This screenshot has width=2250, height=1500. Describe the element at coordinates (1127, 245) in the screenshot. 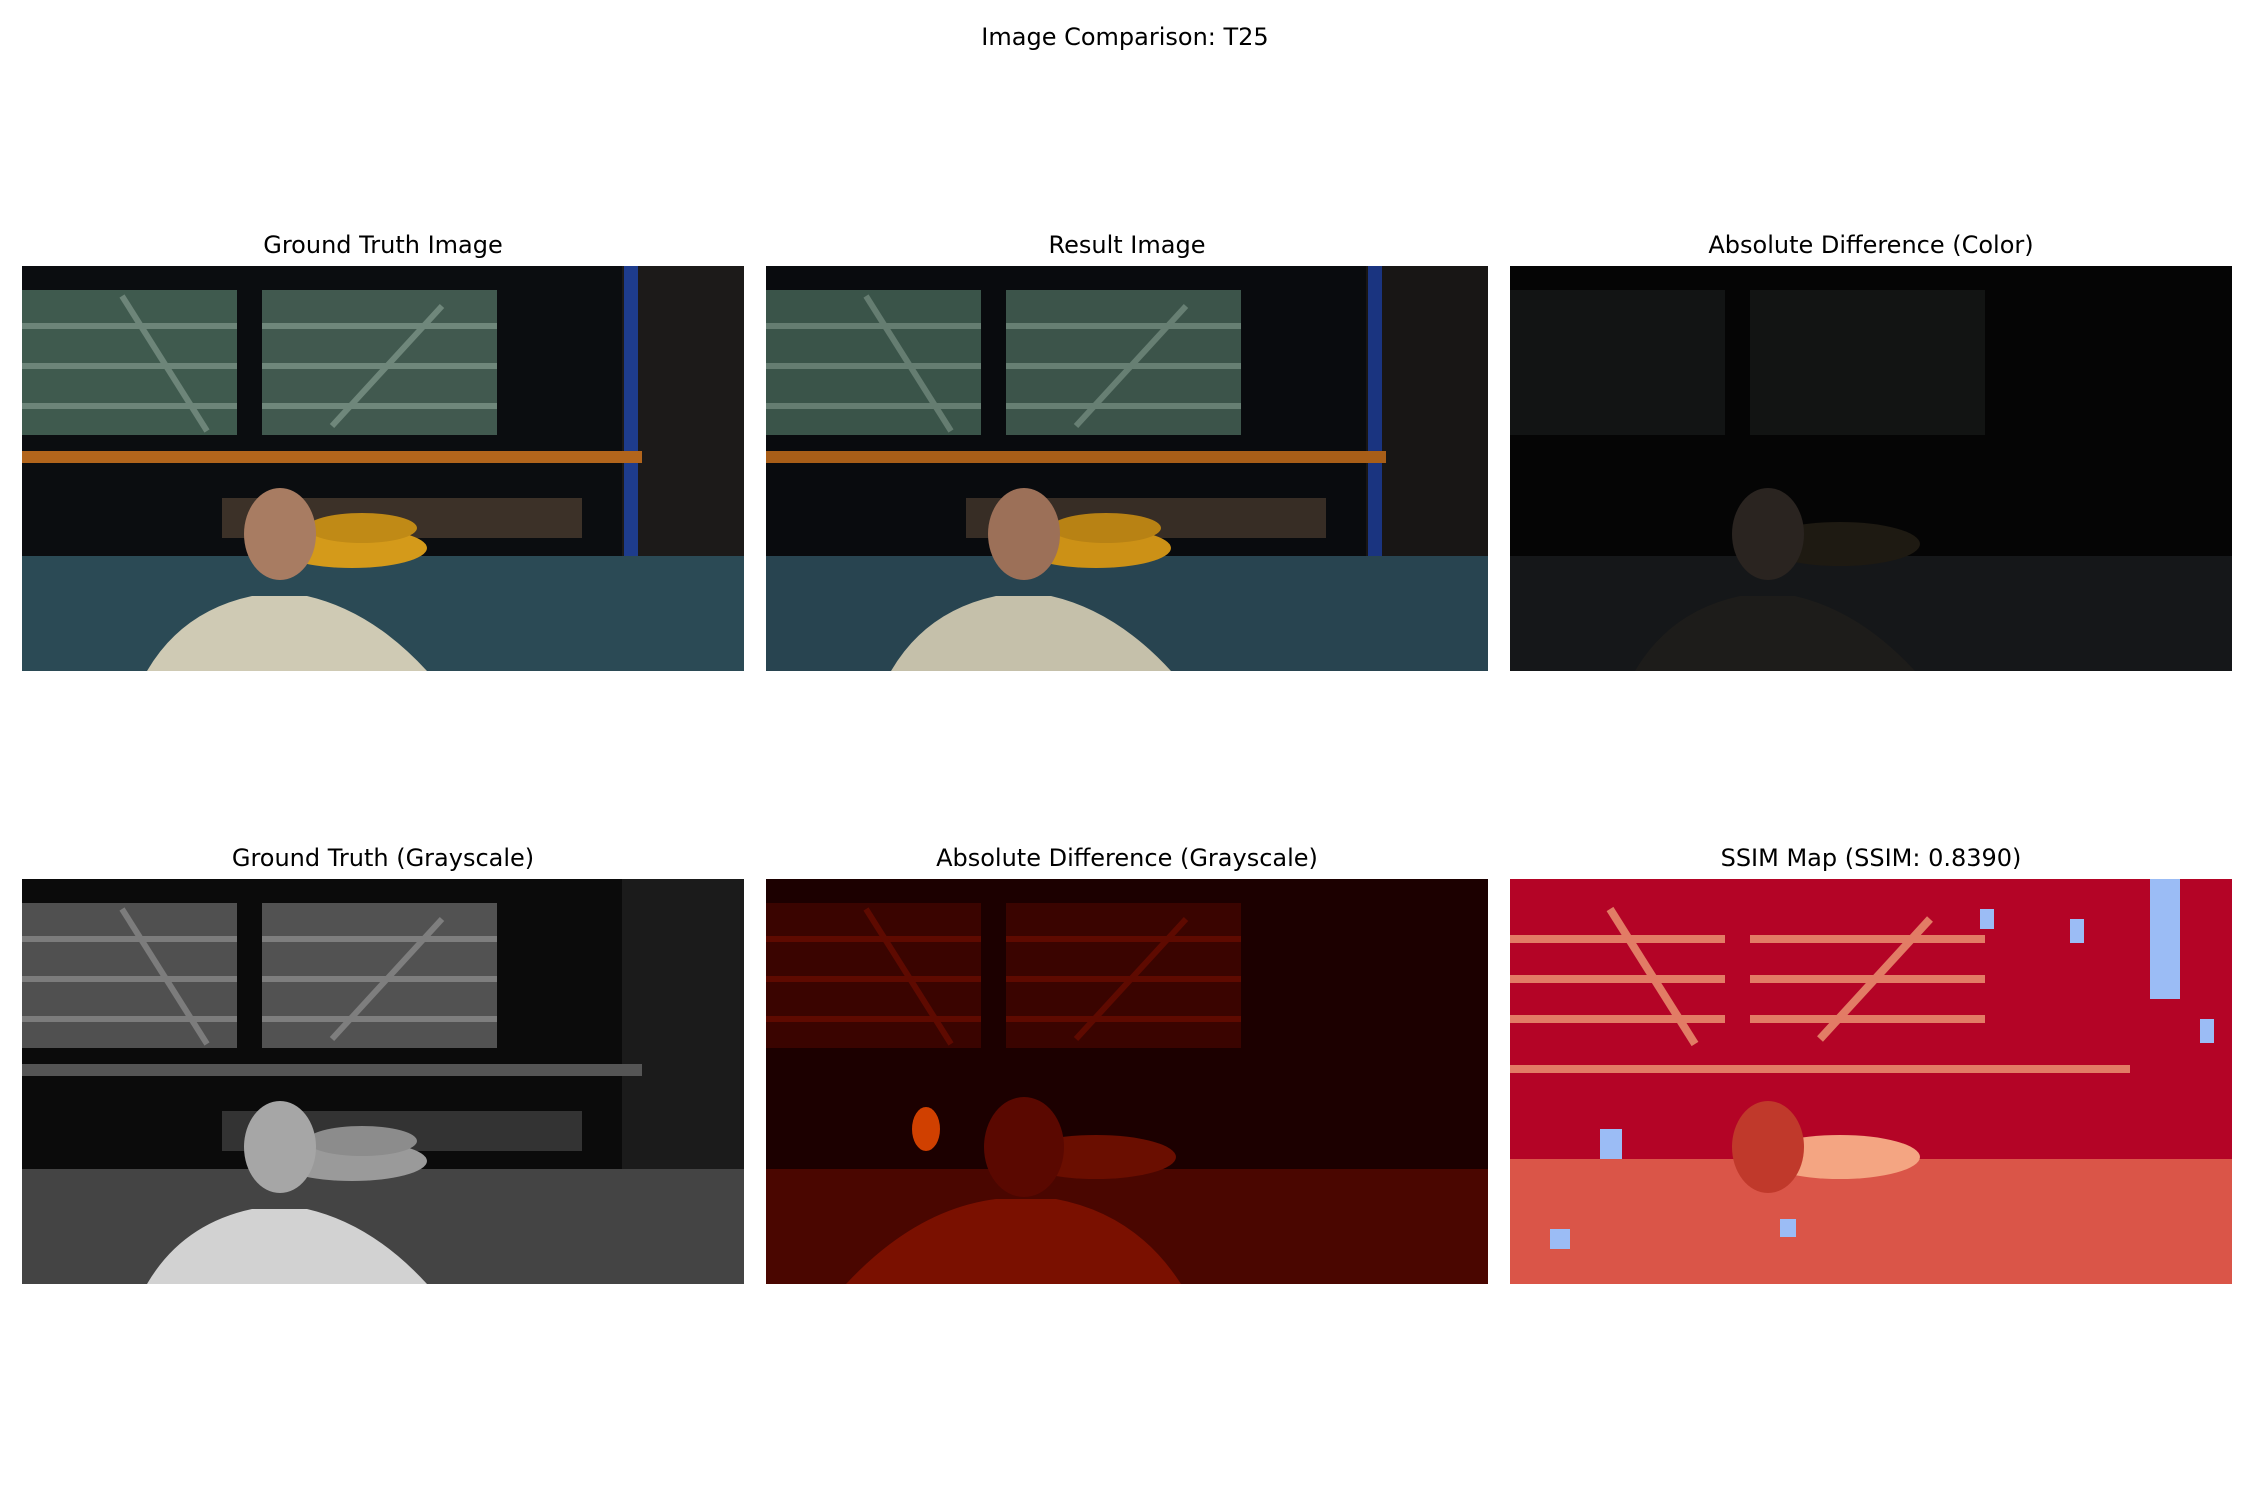

I see `panel-title-result: Result Image` at that location.